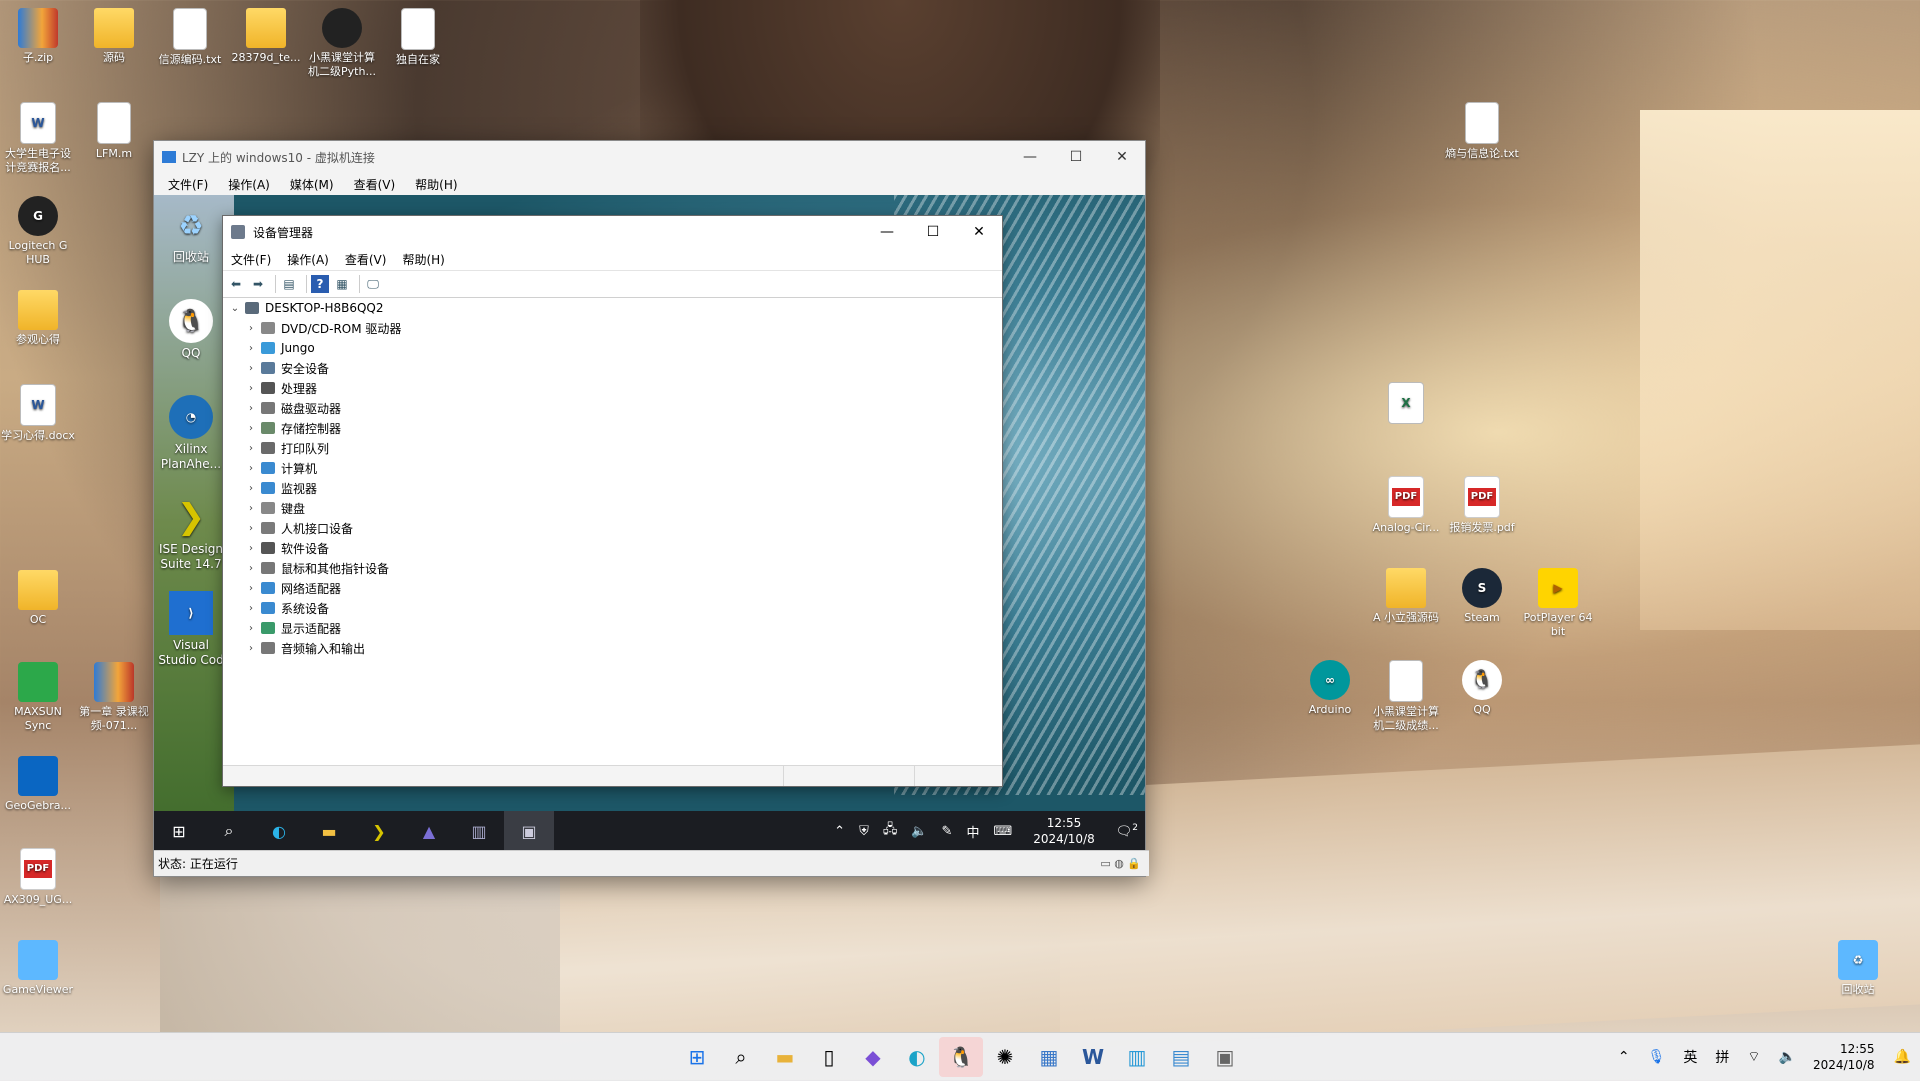 Image resolution: width=1920 pixels, height=1081 pixels. What do you see at coordinates (114, 36) in the screenshot?
I see `desktop-icon: 源码` at bounding box center [114, 36].